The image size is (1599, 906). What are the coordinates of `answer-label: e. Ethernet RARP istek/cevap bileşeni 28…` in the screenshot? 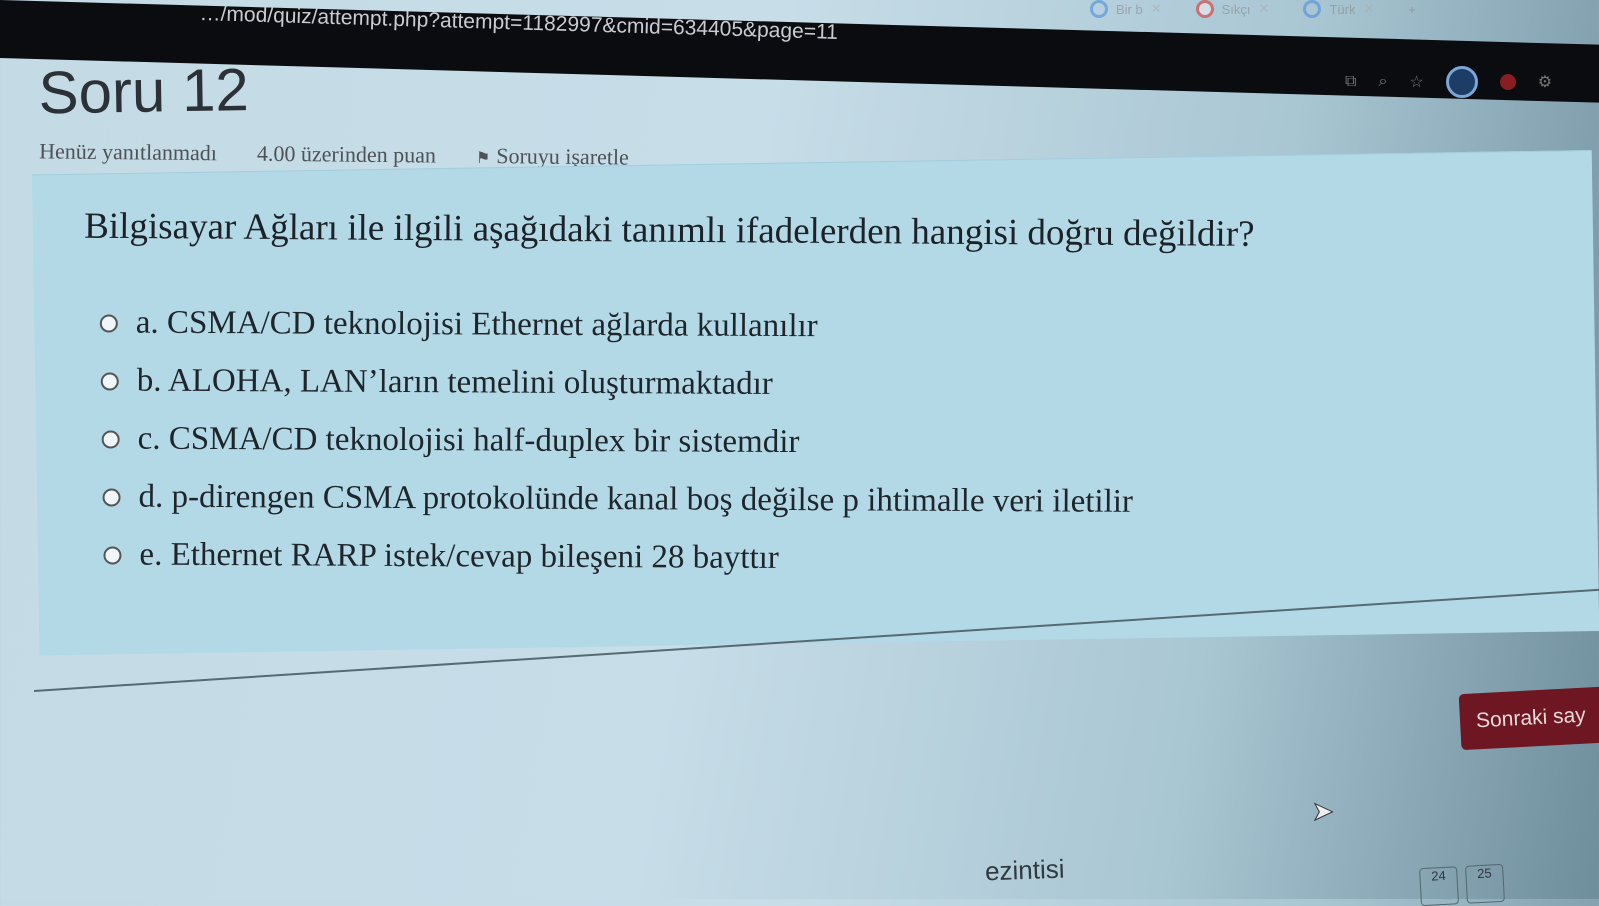 It's located at (459, 556).